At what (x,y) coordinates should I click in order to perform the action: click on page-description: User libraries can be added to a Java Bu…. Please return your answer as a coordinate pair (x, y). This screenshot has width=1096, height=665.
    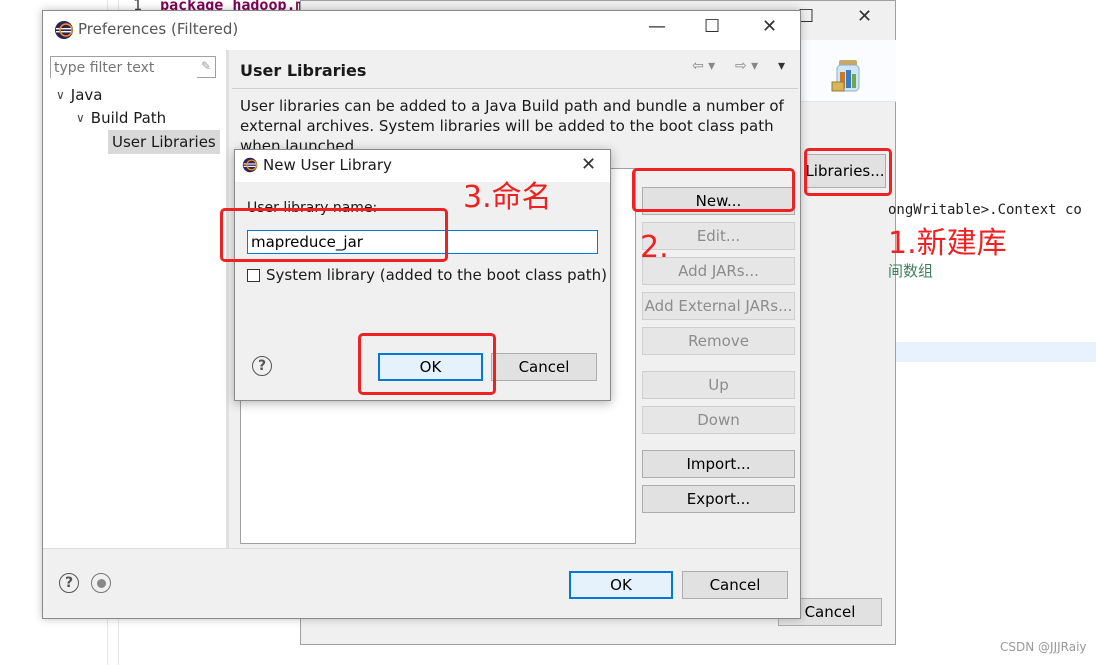
    Looking at the image, I should click on (512, 124).